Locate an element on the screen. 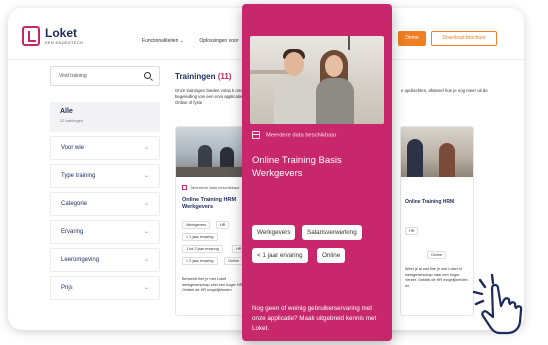 The height and width of the screenshot is (345, 548). filter-label: Leeromgeving is located at coordinates (80, 260).